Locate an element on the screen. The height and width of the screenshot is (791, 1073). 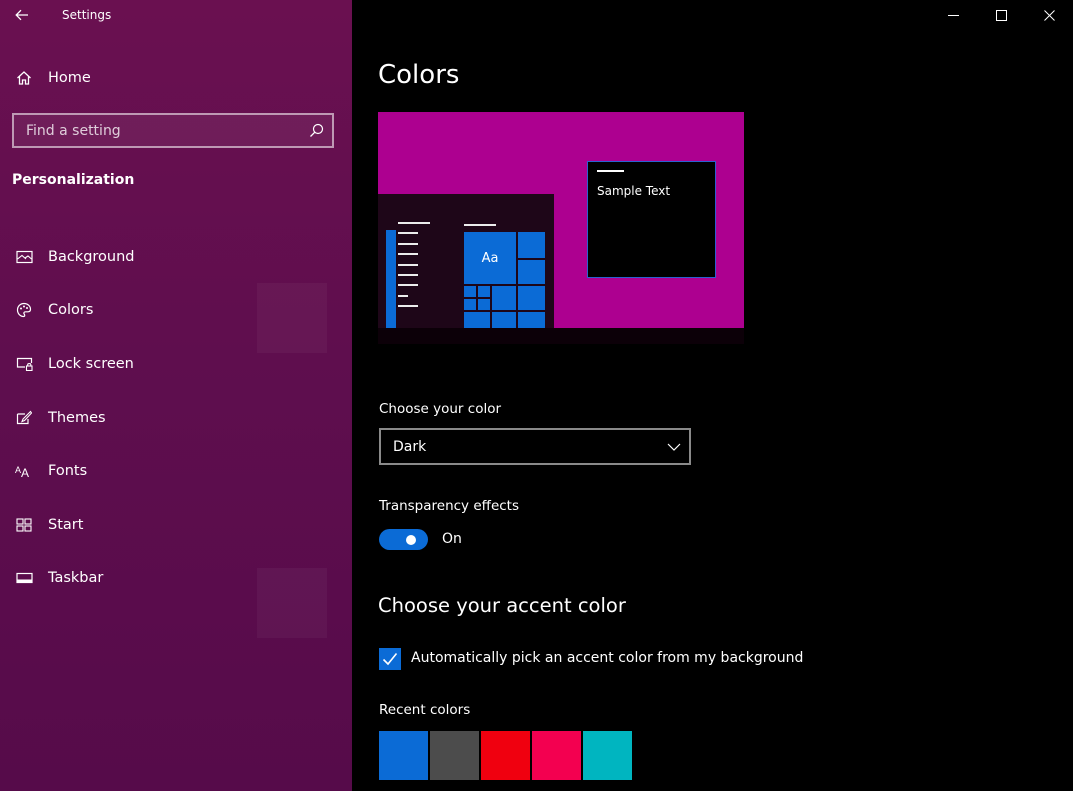
chevron-down-icon is located at coordinates (674, 447).